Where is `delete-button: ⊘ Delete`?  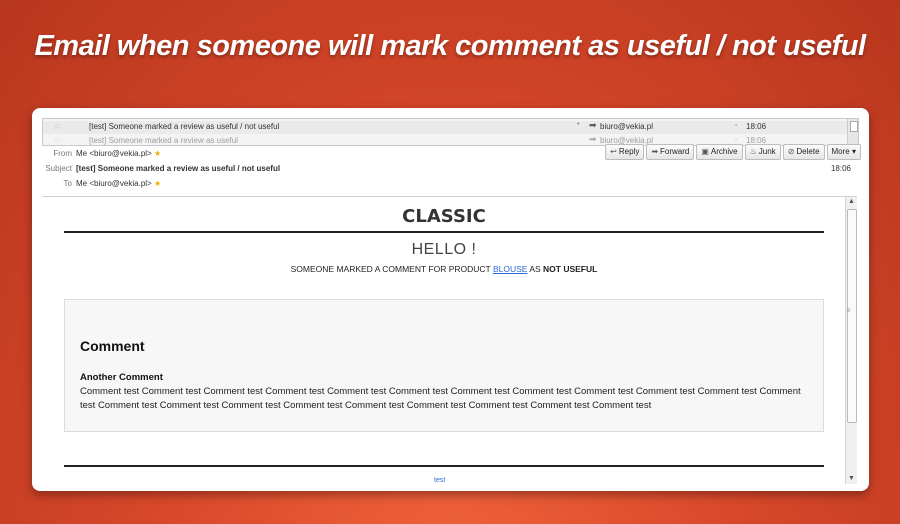 delete-button: ⊘ Delete is located at coordinates (803, 152).